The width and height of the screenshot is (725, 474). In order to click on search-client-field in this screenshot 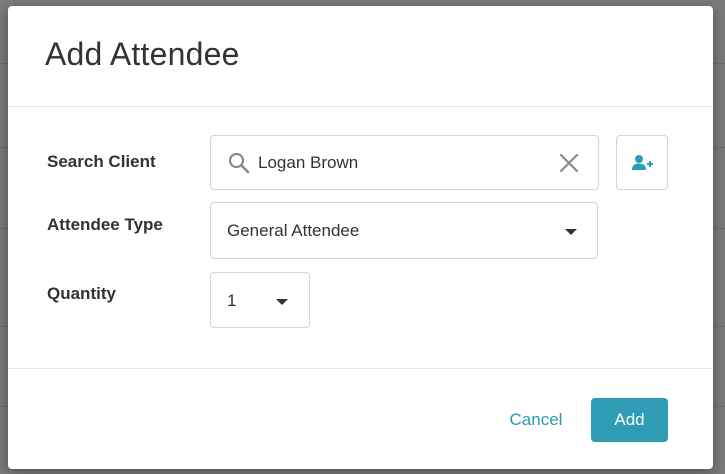, I will do `click(404, 162)`.